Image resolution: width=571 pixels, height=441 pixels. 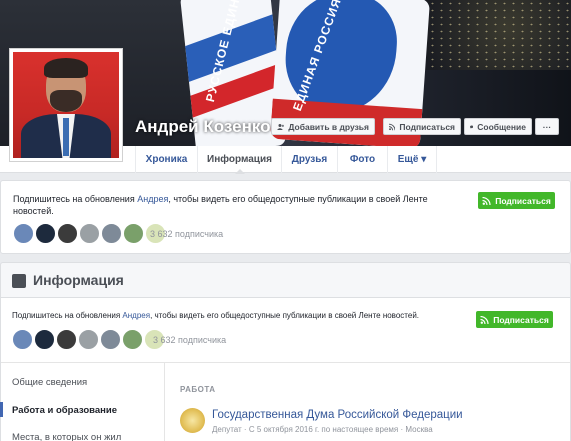 I want to click on info-followers-count: 3 632 подписчика, so click(x=189, y=340).